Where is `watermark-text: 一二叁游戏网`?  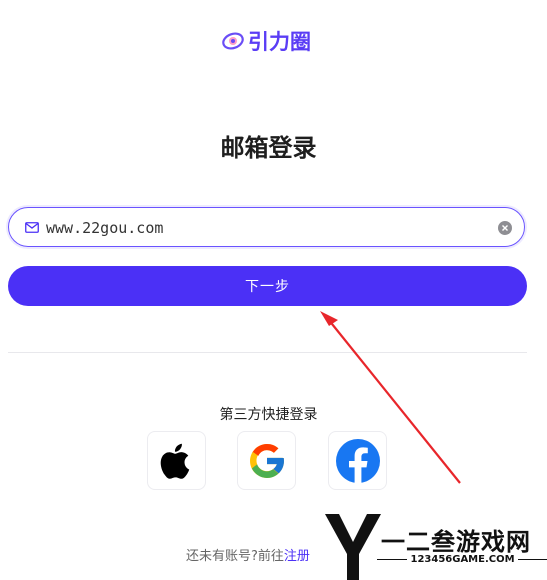 watermark-text: 一二叁游戏网 is located at coordinates (456, 542).